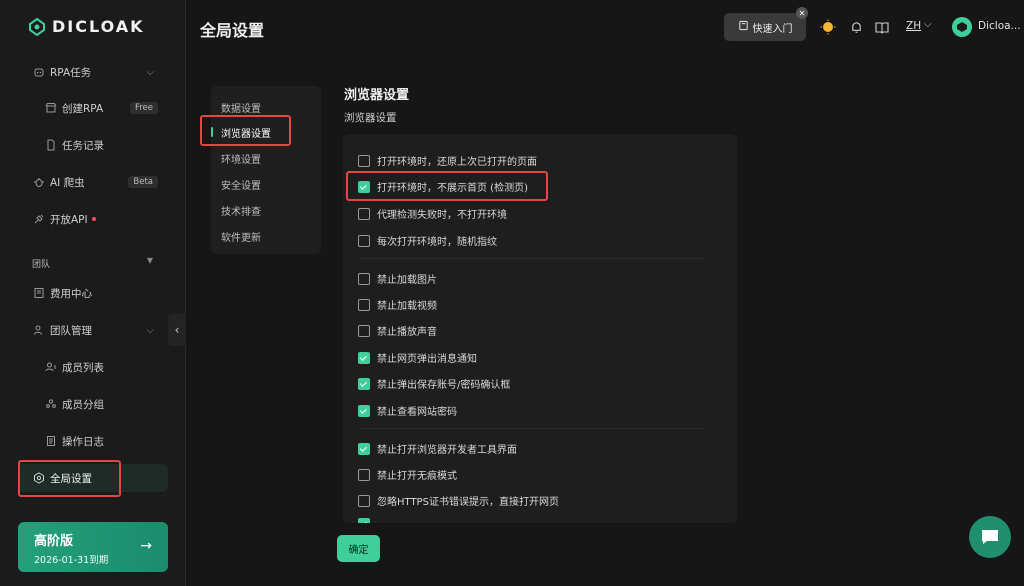 Image resolution: width=1024 pixels, height=586 pixels. Describe the element at coordinates (370, 118) in the screenshot. I see `section-subtitle: 浏览器设置` at that location.